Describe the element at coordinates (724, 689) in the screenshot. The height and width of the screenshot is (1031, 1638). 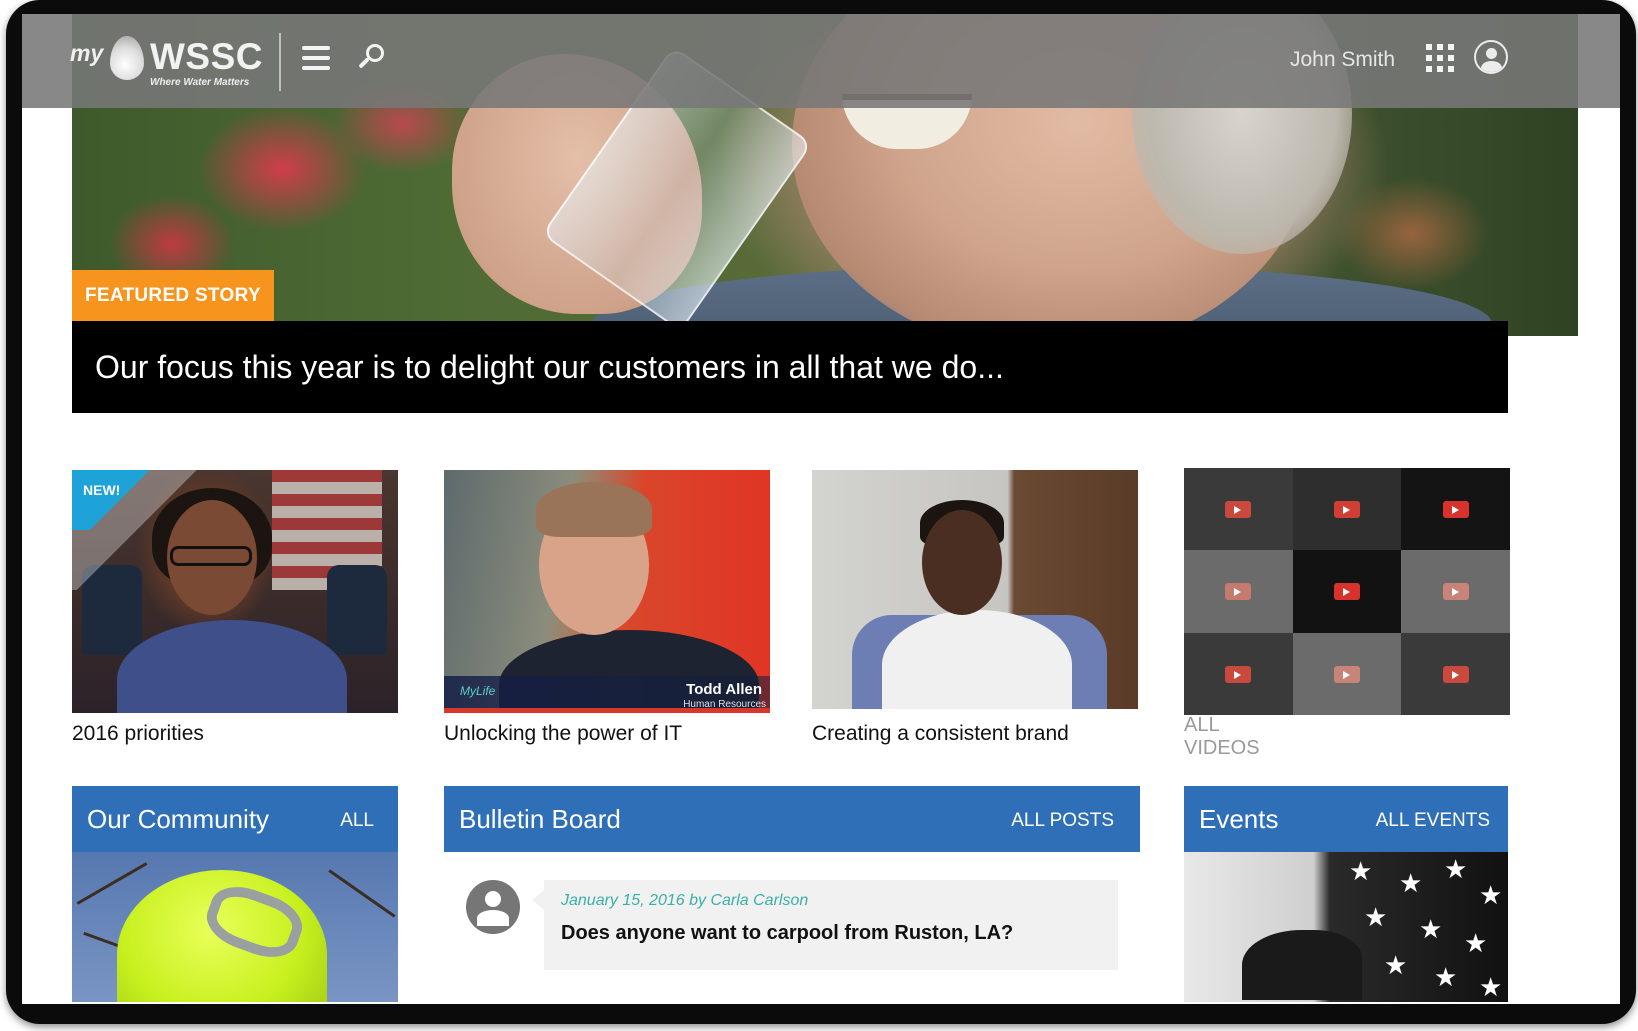
I see `lower-third-name: Todd Allen` at that location.